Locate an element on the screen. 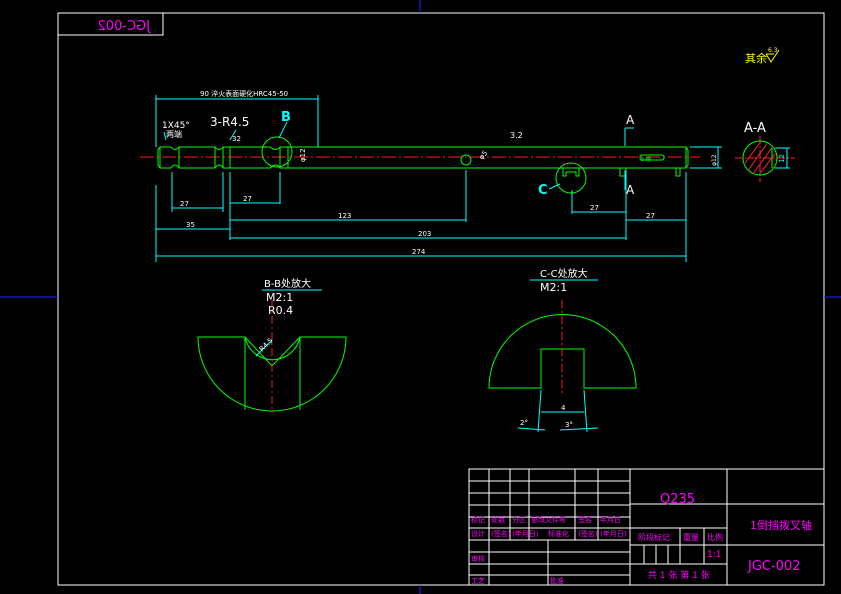  dim-27-mid: 27 is located at coordinates (247, 199).